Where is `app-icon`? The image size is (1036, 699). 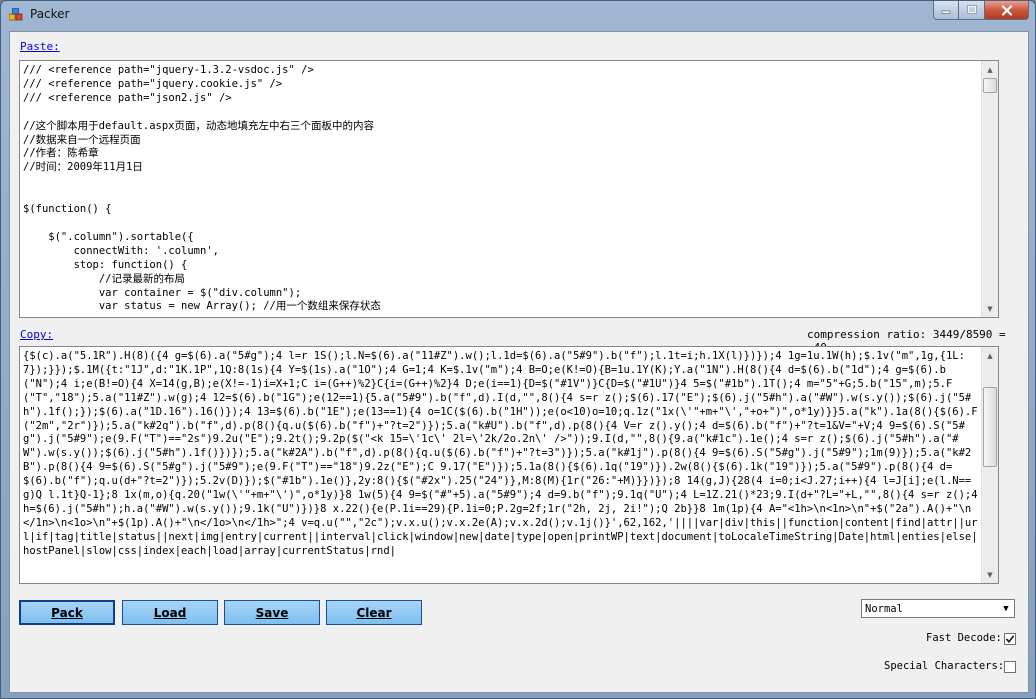 app-icon is located at coordinates (16, 14).